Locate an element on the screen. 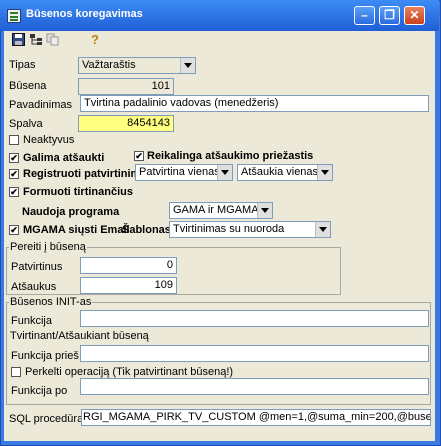  funkcija-po-field is located at coordinates (254, 386).